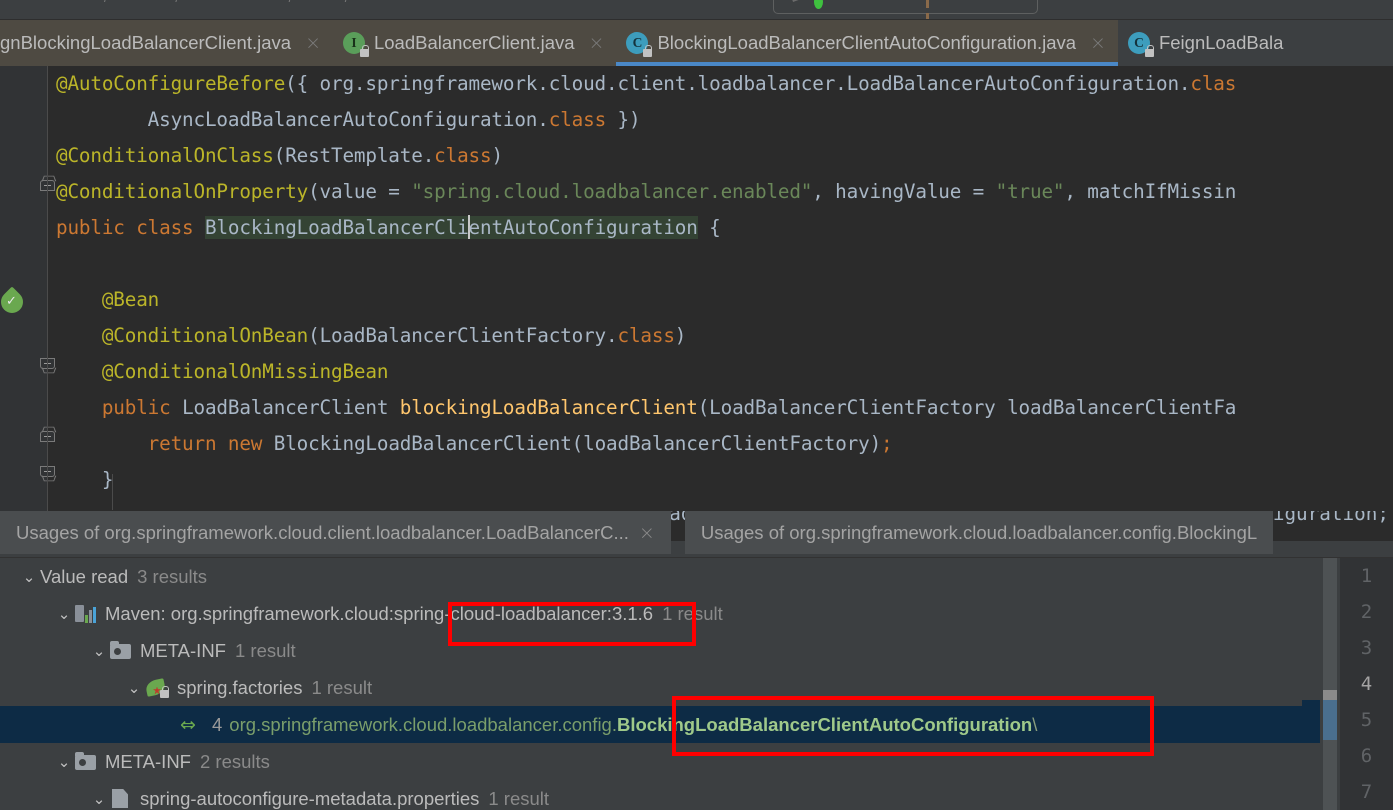  What do you see at coordinates (226, 2) in the screenshot?
I see `breadcrumb: / / / /` at bounding box center [226, 2].